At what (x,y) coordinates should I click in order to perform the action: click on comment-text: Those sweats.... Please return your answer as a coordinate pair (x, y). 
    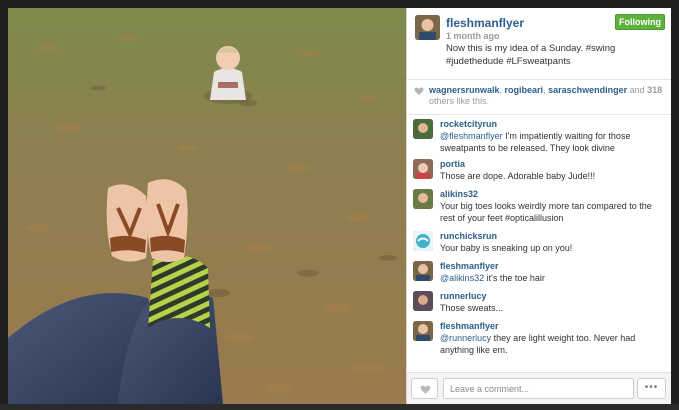
    Looking at the image, I should click on (472, 308).